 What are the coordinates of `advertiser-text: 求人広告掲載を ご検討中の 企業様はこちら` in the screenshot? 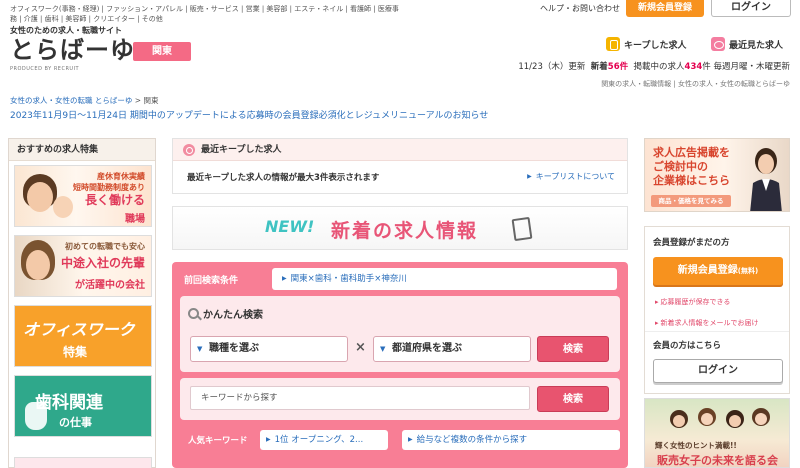 It's located at (691, 166).